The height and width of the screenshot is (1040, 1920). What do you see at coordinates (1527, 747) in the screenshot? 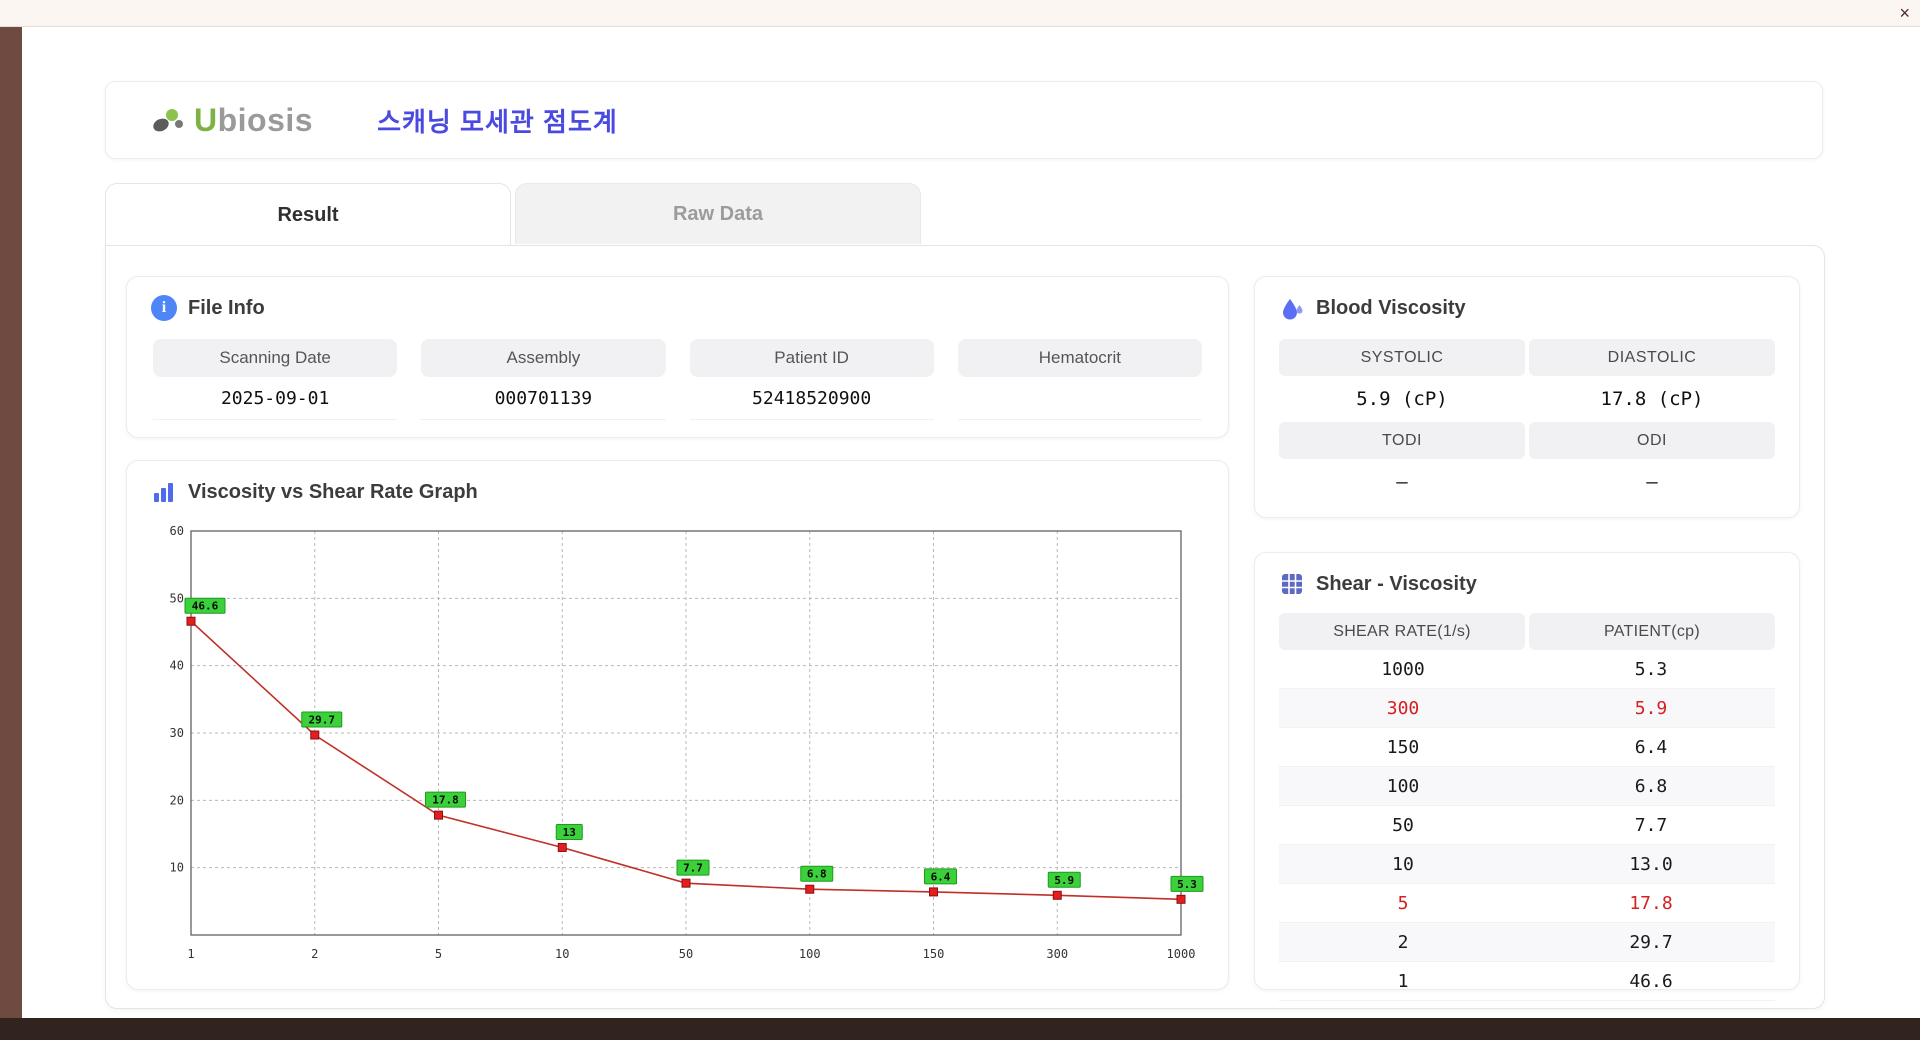
I see `table-row: 150 6.4` at bounding box center [1527, 747].